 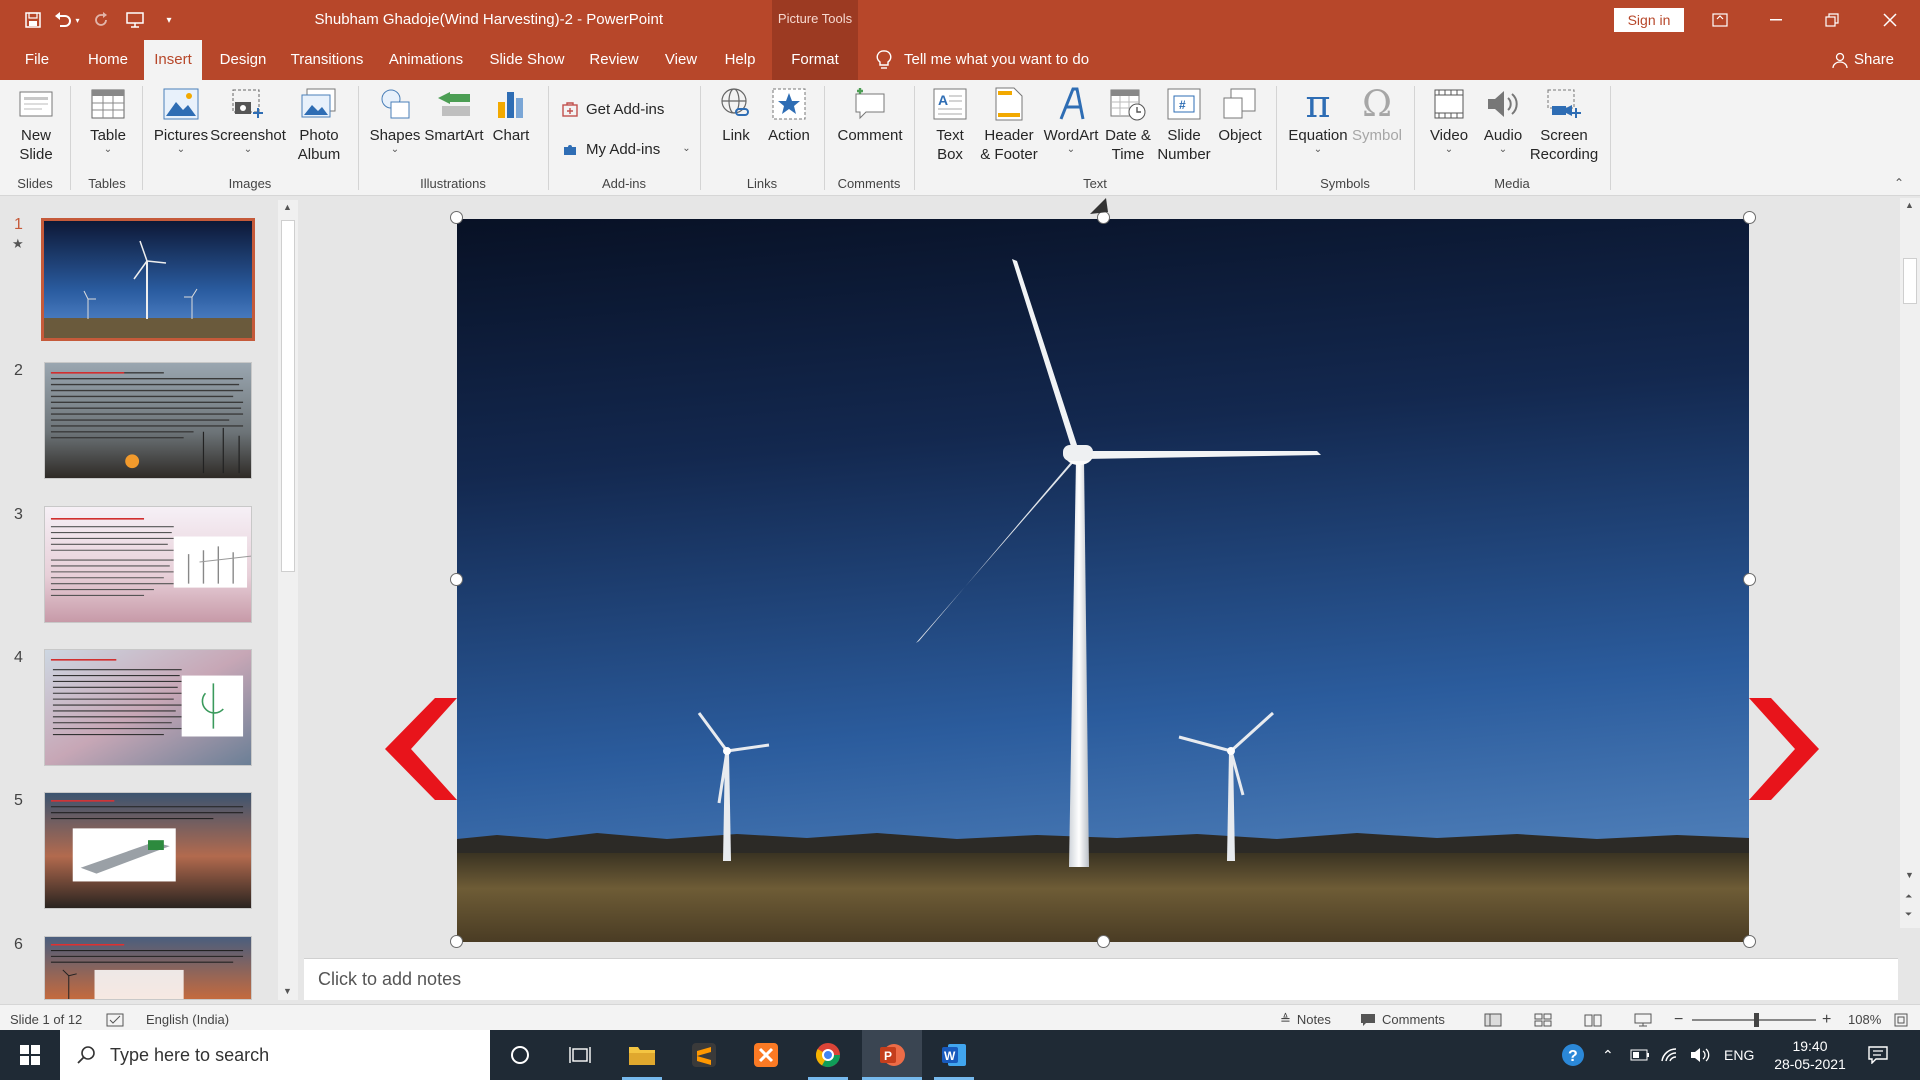 I want to click on link-label: Link, so click(x=736, y=135).